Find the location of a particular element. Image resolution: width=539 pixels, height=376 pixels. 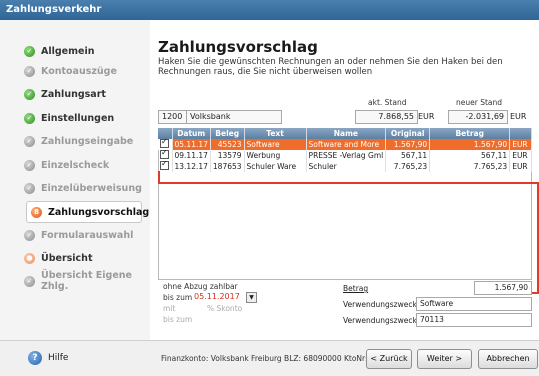

column-header: Original is located at coordinates (408, 133).